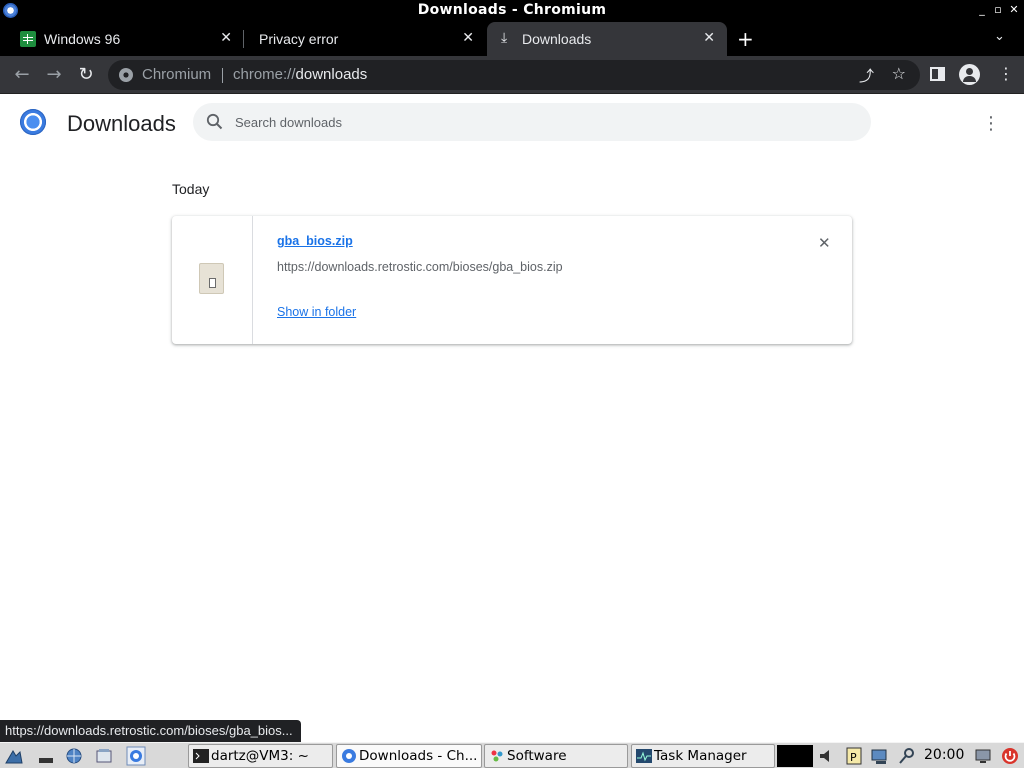 The image size is (1024, 768). Describe the element at coordinates (222, 75) in the screenshot. I see `origin-divider` at that location.